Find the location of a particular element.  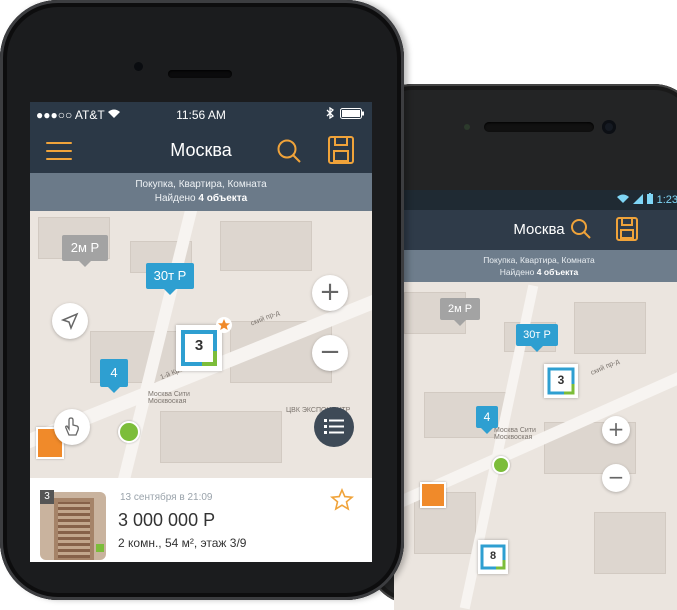

speaker-grille is located at coordinates (539, 127).